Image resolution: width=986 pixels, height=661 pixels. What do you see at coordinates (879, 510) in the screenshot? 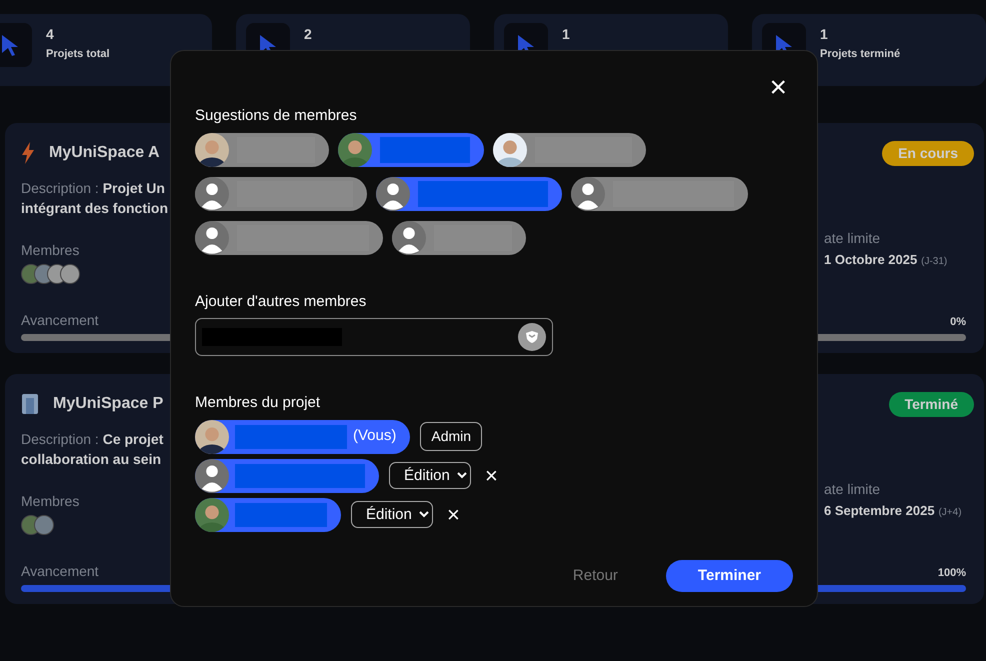
I see `deadline-date: 6 Septembre 2025` at bounding box center [879, 510].